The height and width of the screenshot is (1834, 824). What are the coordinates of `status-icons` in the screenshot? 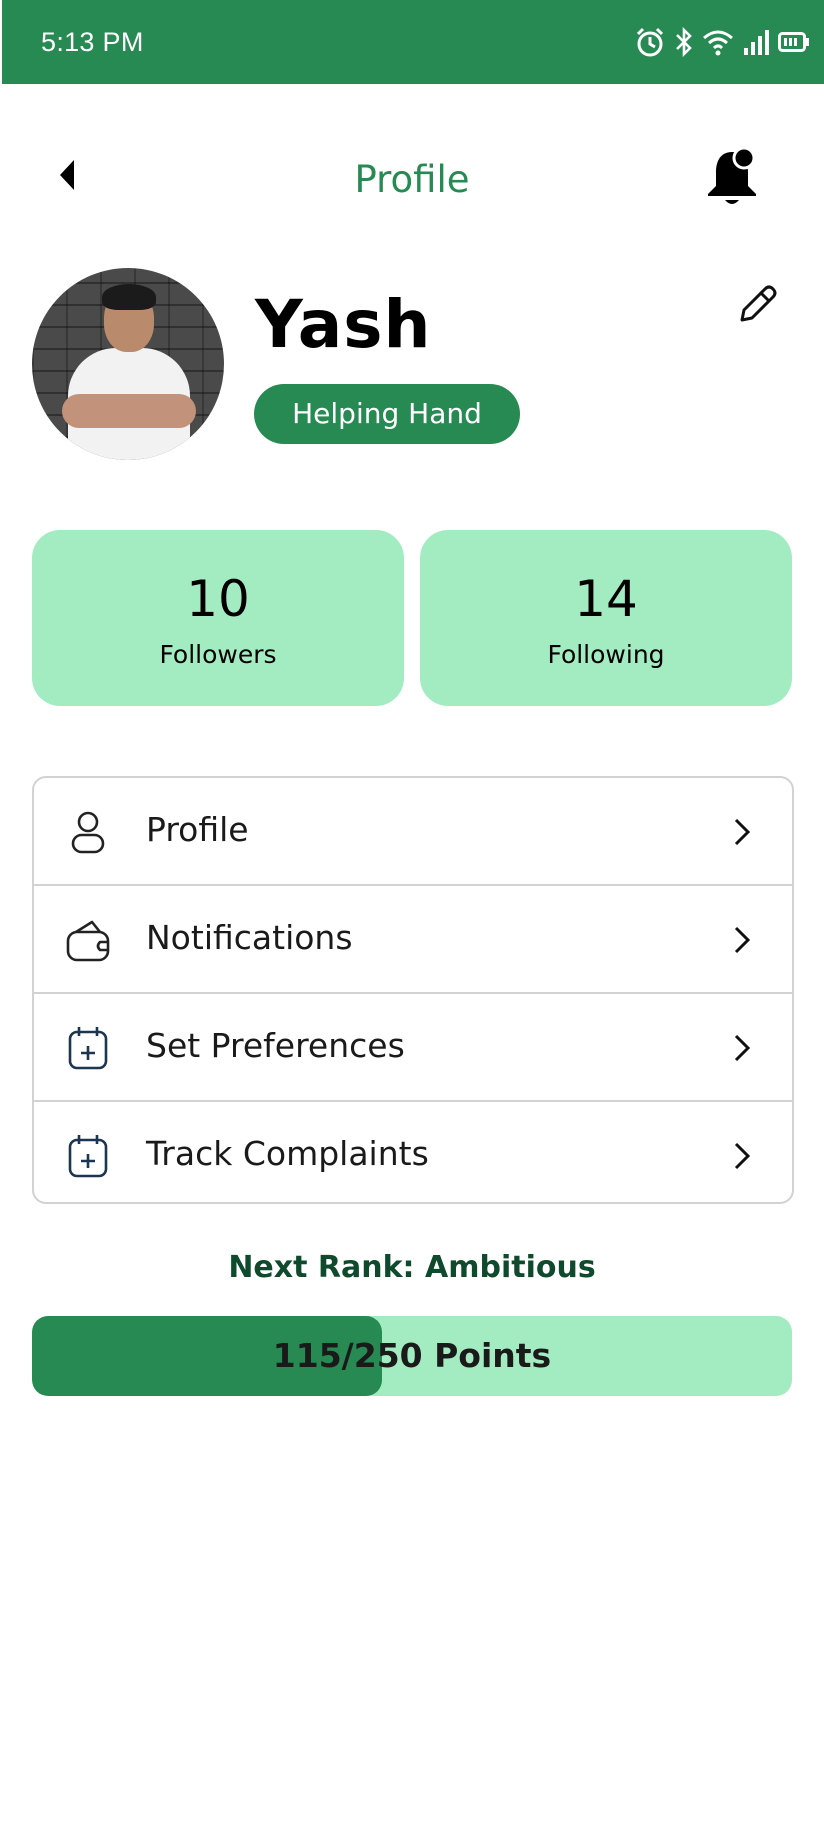 It's located at (722, 42).